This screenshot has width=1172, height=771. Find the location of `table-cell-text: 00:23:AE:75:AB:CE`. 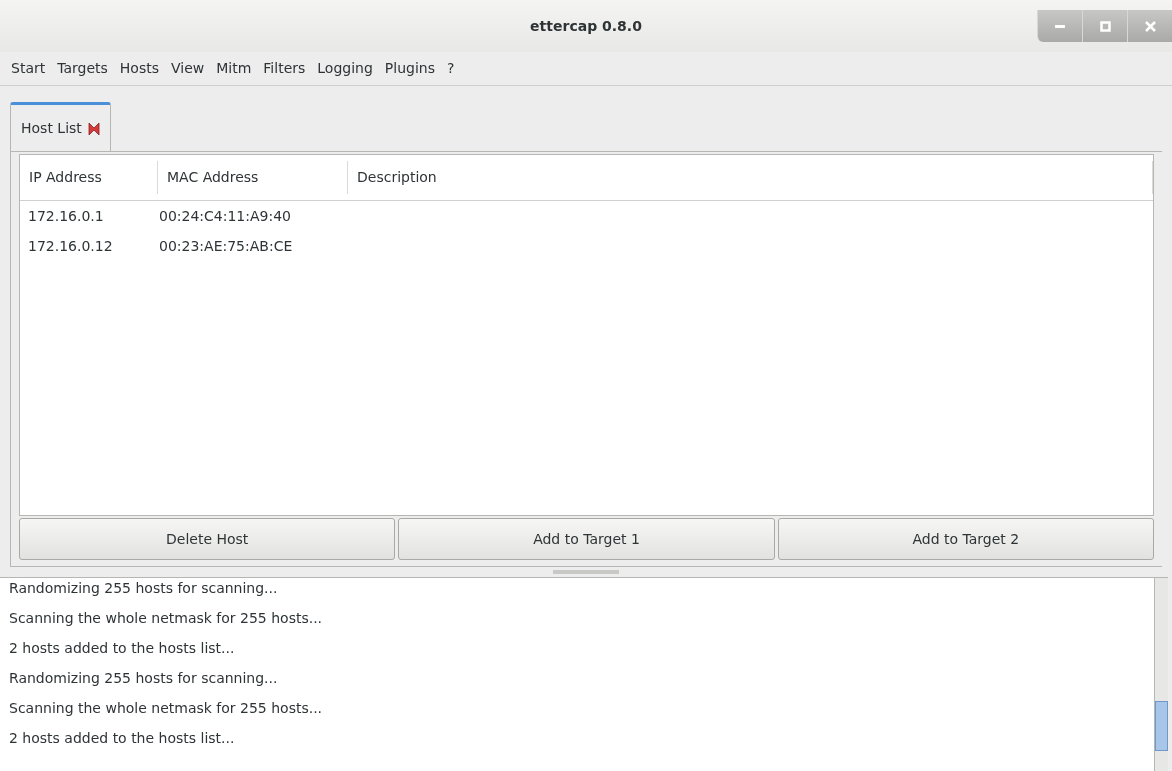

table-cell-text: 00:23:AE:75:AB:CE is located at coordinates (225, 246).